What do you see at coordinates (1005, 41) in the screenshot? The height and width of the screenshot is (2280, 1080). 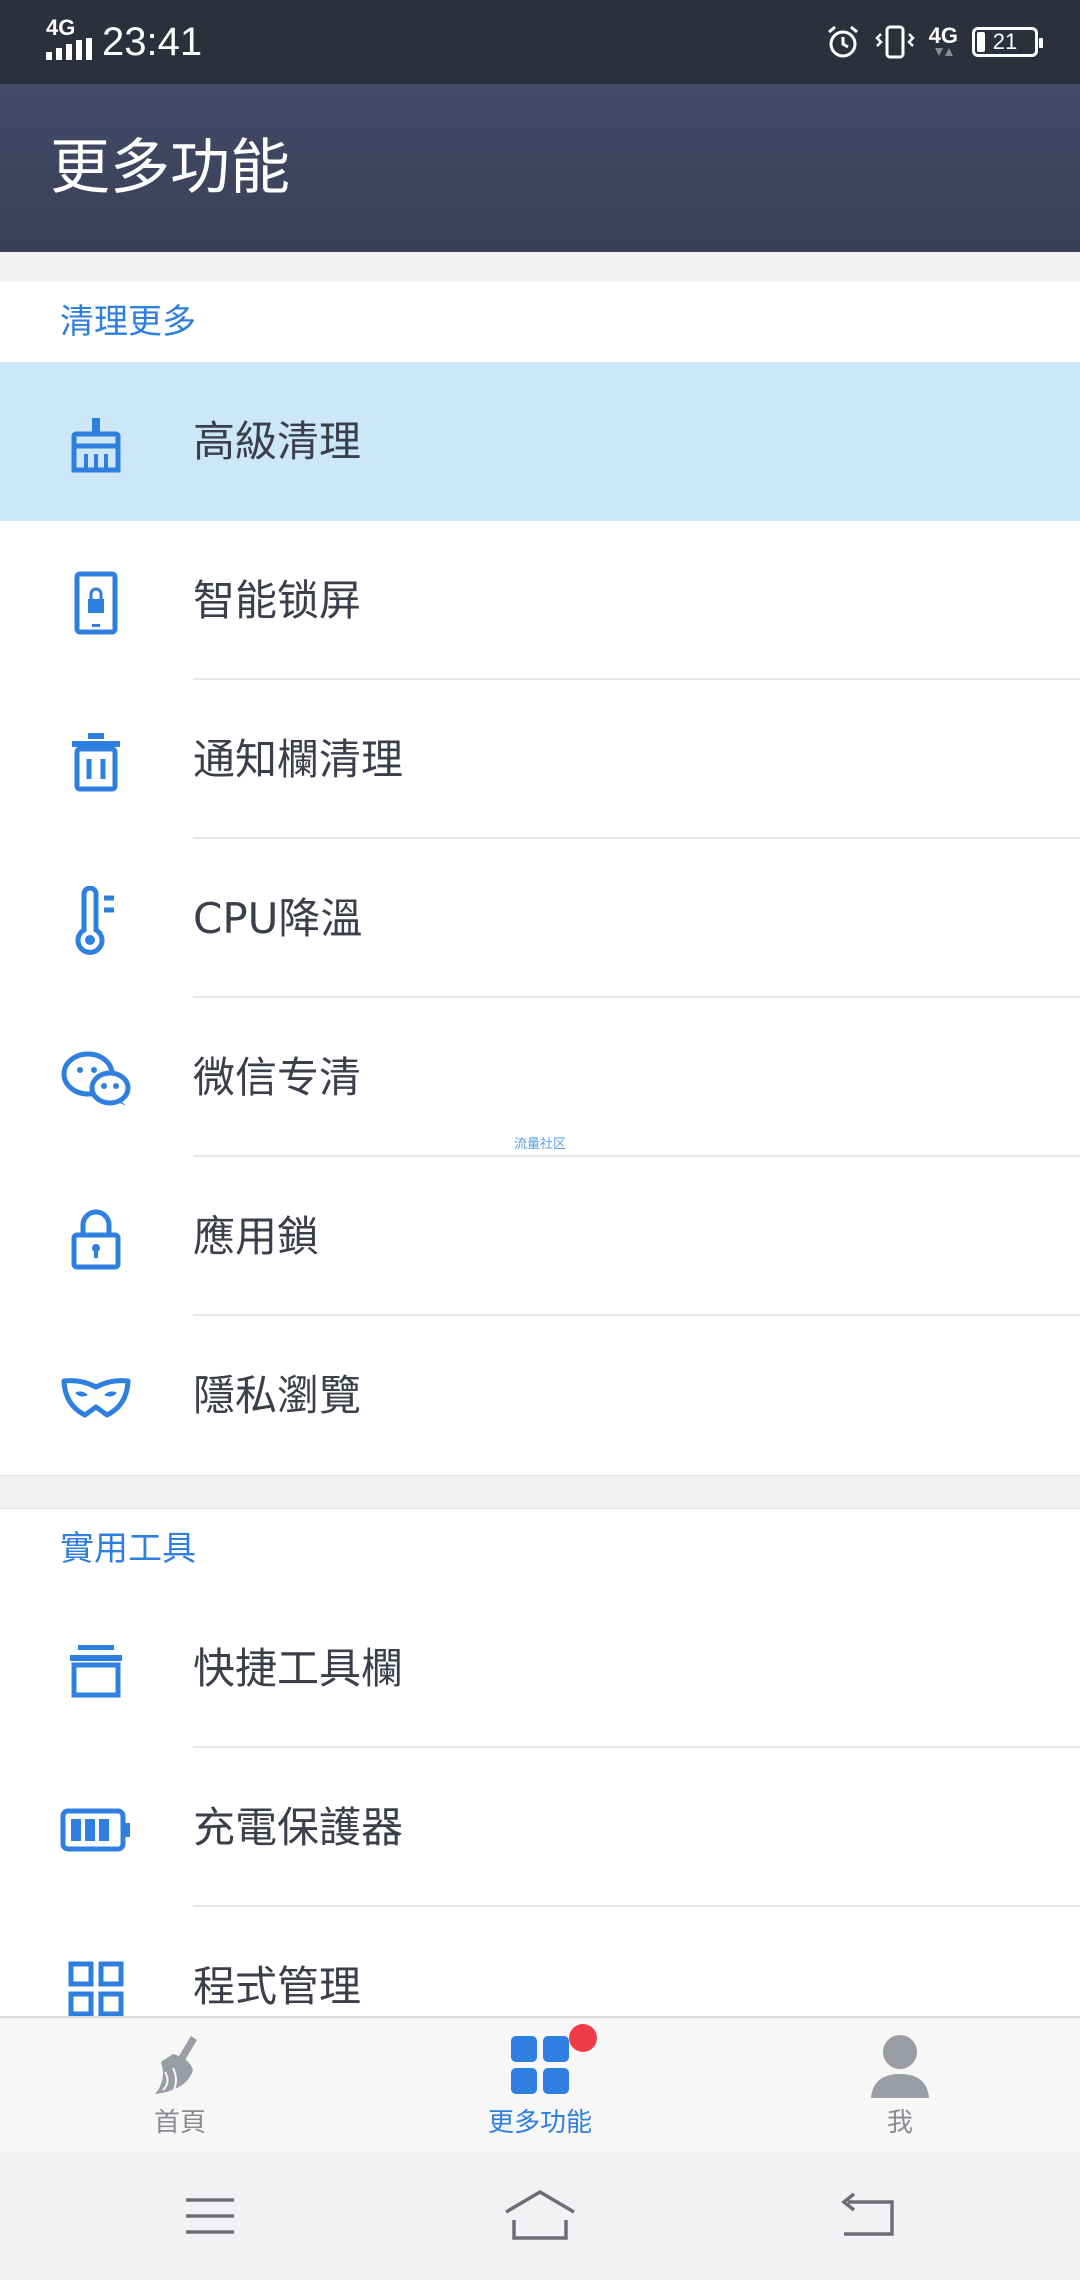 I see `battery-level: 21` at bounding box center [1005, 41].